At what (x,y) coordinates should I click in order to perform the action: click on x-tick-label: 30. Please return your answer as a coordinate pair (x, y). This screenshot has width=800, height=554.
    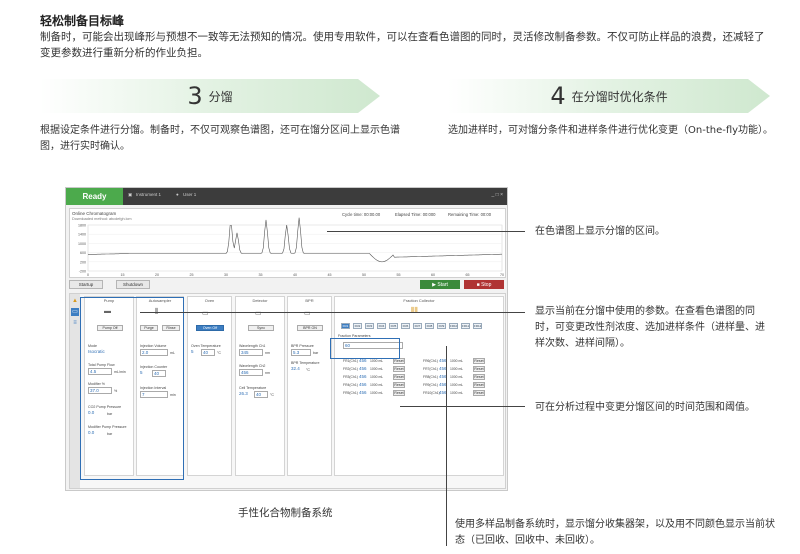
    Looking at the image, I should click on (226, 275).